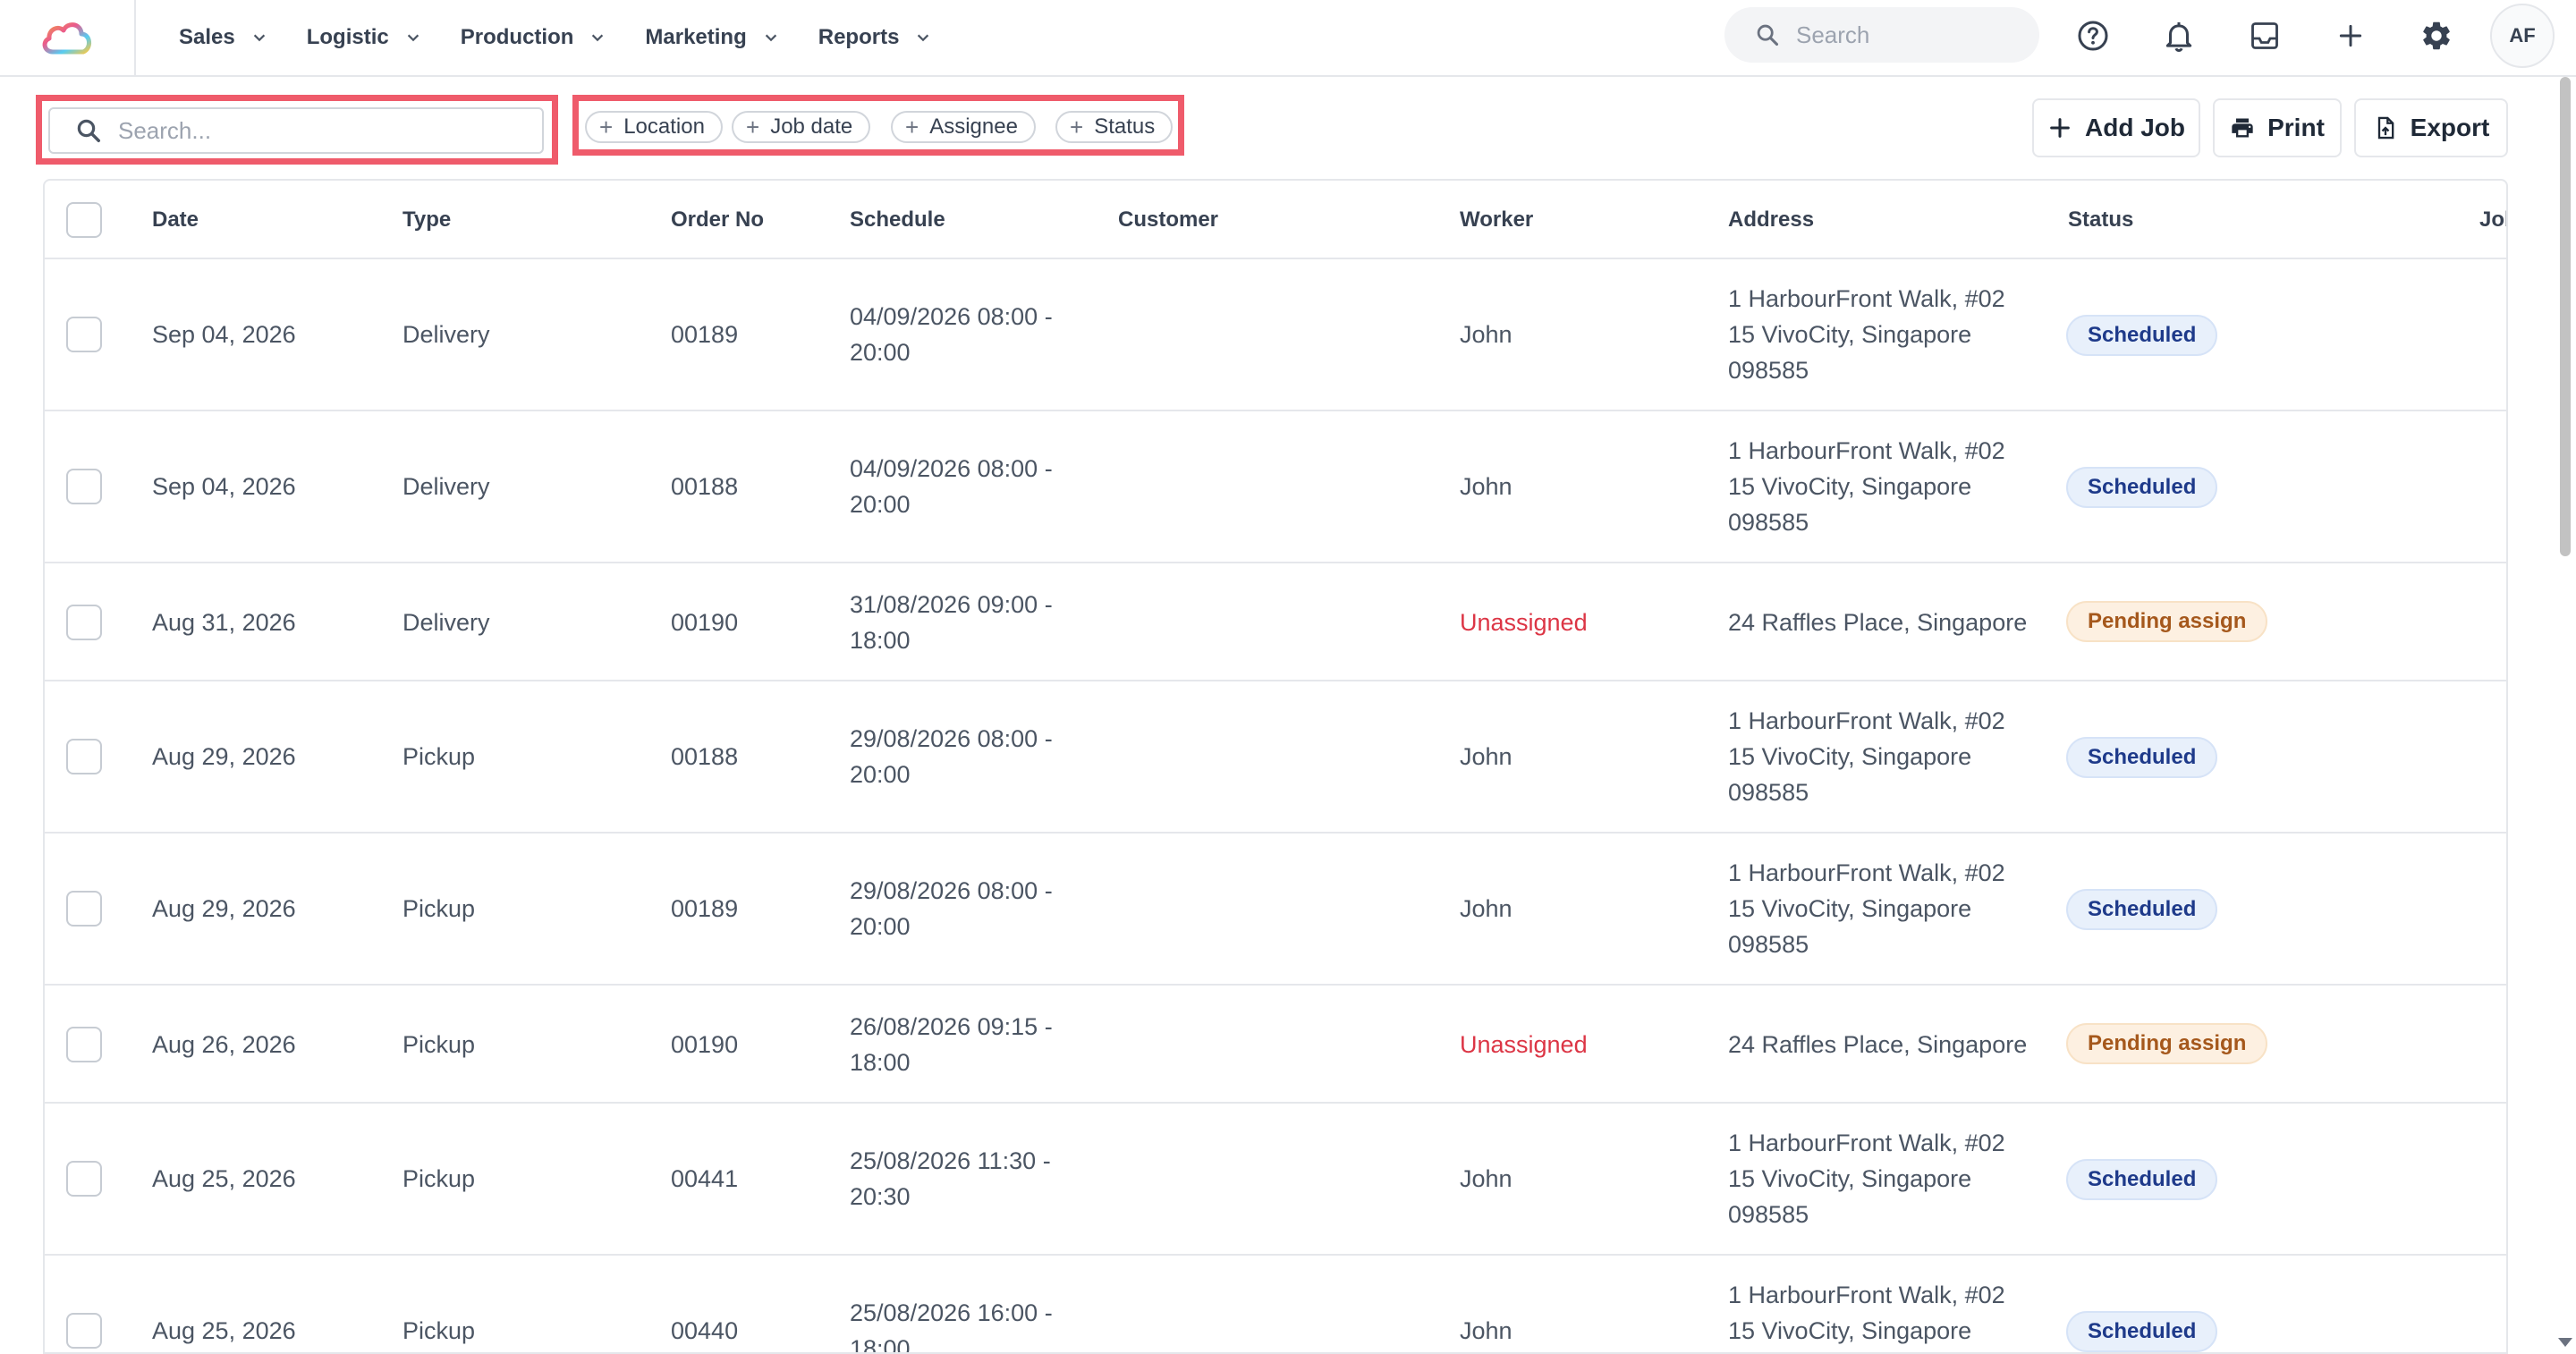  Describe the element at coordinates (1496, 220) in the screenshot. I see `column-header-worker: Worker` at that location.